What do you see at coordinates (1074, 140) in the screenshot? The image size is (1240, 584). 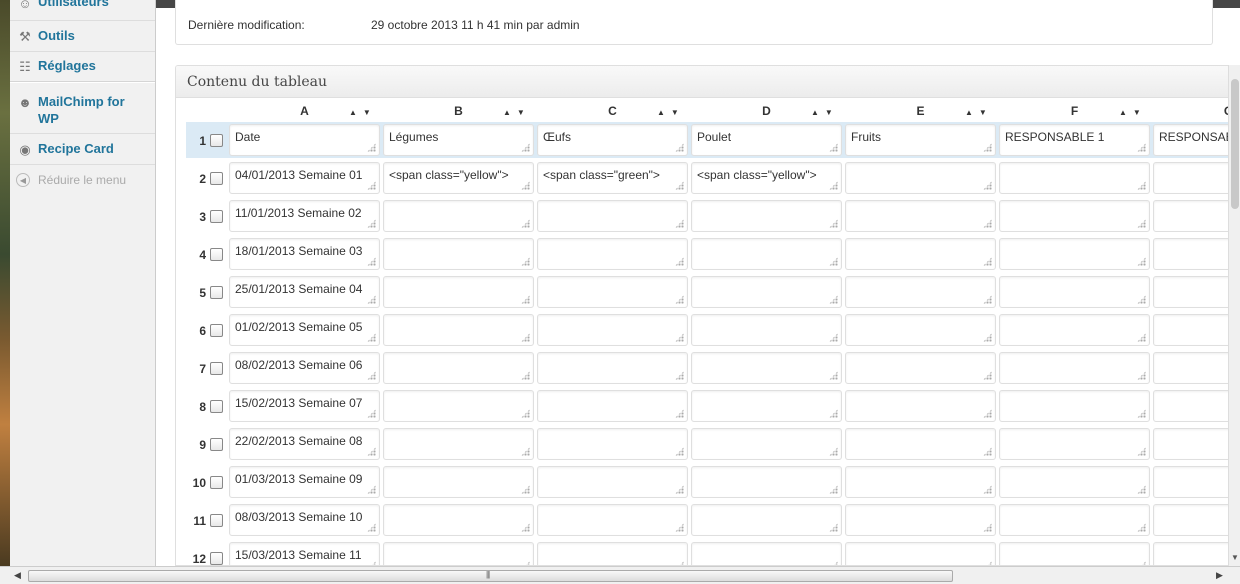 I see `table-cell: RESPONSABLE 1` at bounding box center [1074, 140].